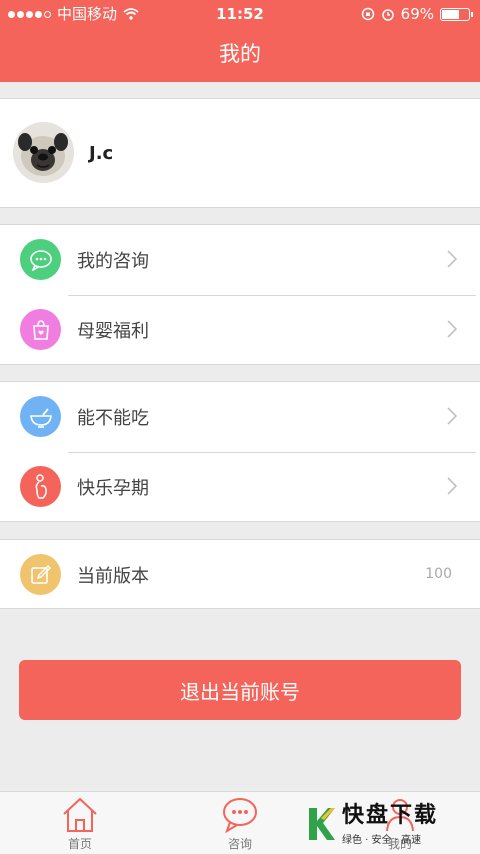 This screenshot has width=480, height=854. I want to click on avatar, so click(43, 152).